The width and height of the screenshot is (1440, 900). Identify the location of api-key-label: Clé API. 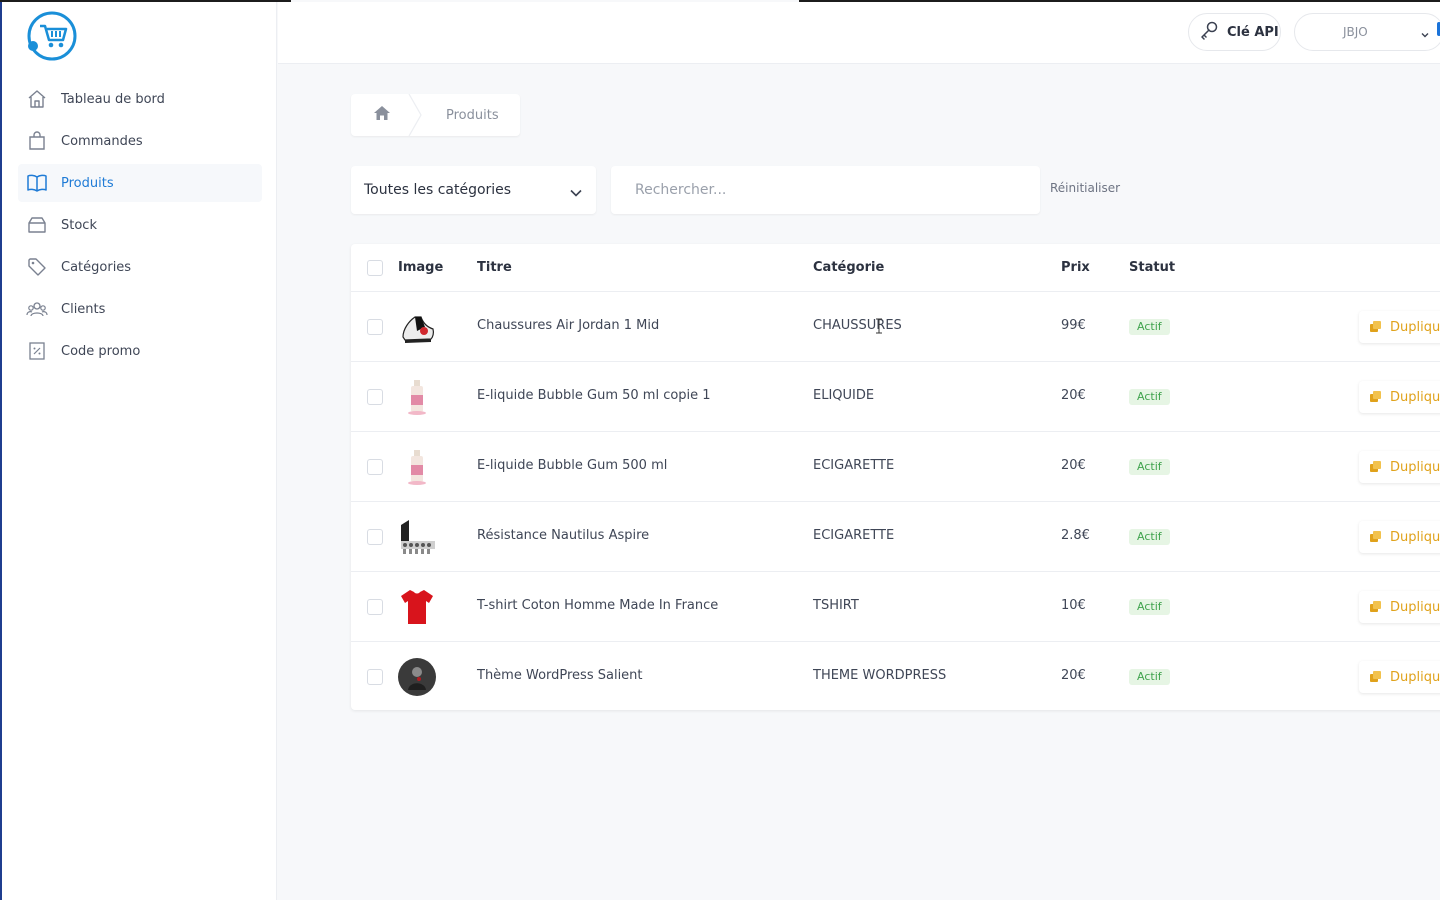
(1253, 32).